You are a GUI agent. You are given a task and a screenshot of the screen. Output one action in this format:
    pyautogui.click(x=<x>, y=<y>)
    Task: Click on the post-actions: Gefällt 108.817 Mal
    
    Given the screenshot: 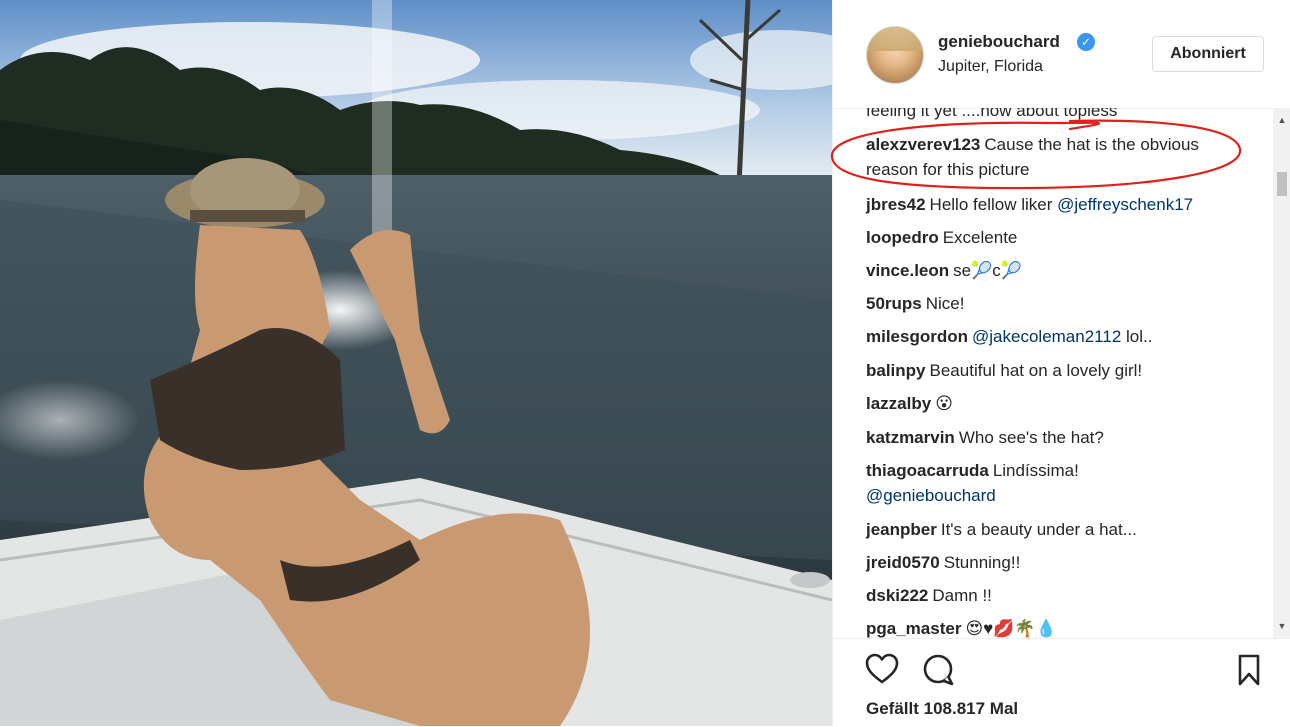 What is the action you would take?
    pyautogui.click(x=1061, y=682)
    